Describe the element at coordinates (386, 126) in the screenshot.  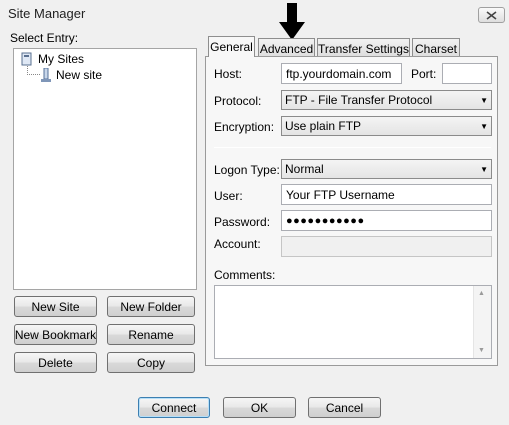
I see `encryption-select: Use plain FTP ▼` at that location.